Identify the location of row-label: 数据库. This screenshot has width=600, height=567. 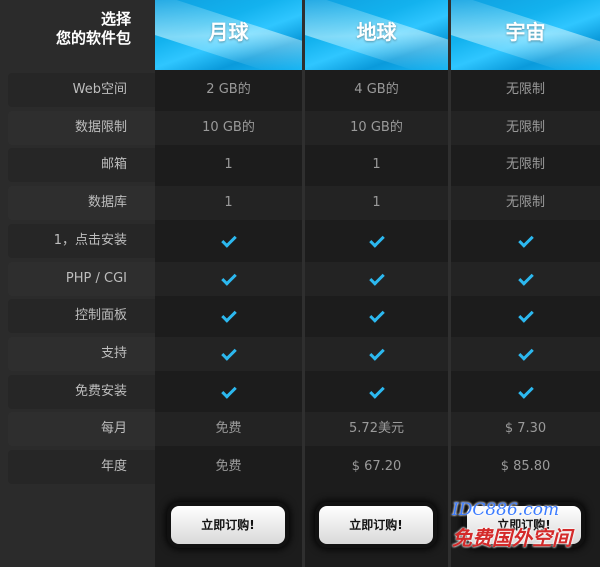
(81, 203).